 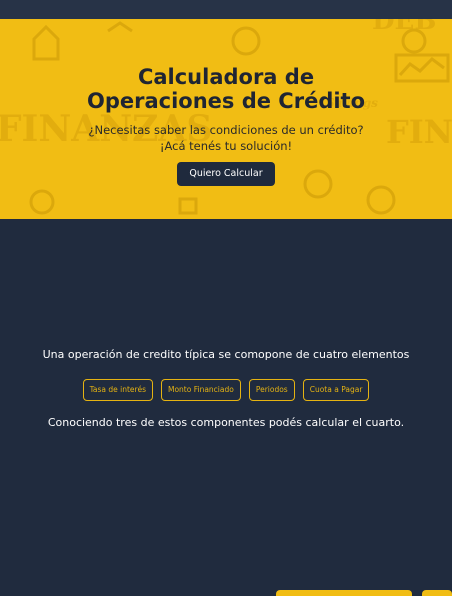 I want to click on element-interest-rate: Tasa de interés, so click(x=117, y=390).